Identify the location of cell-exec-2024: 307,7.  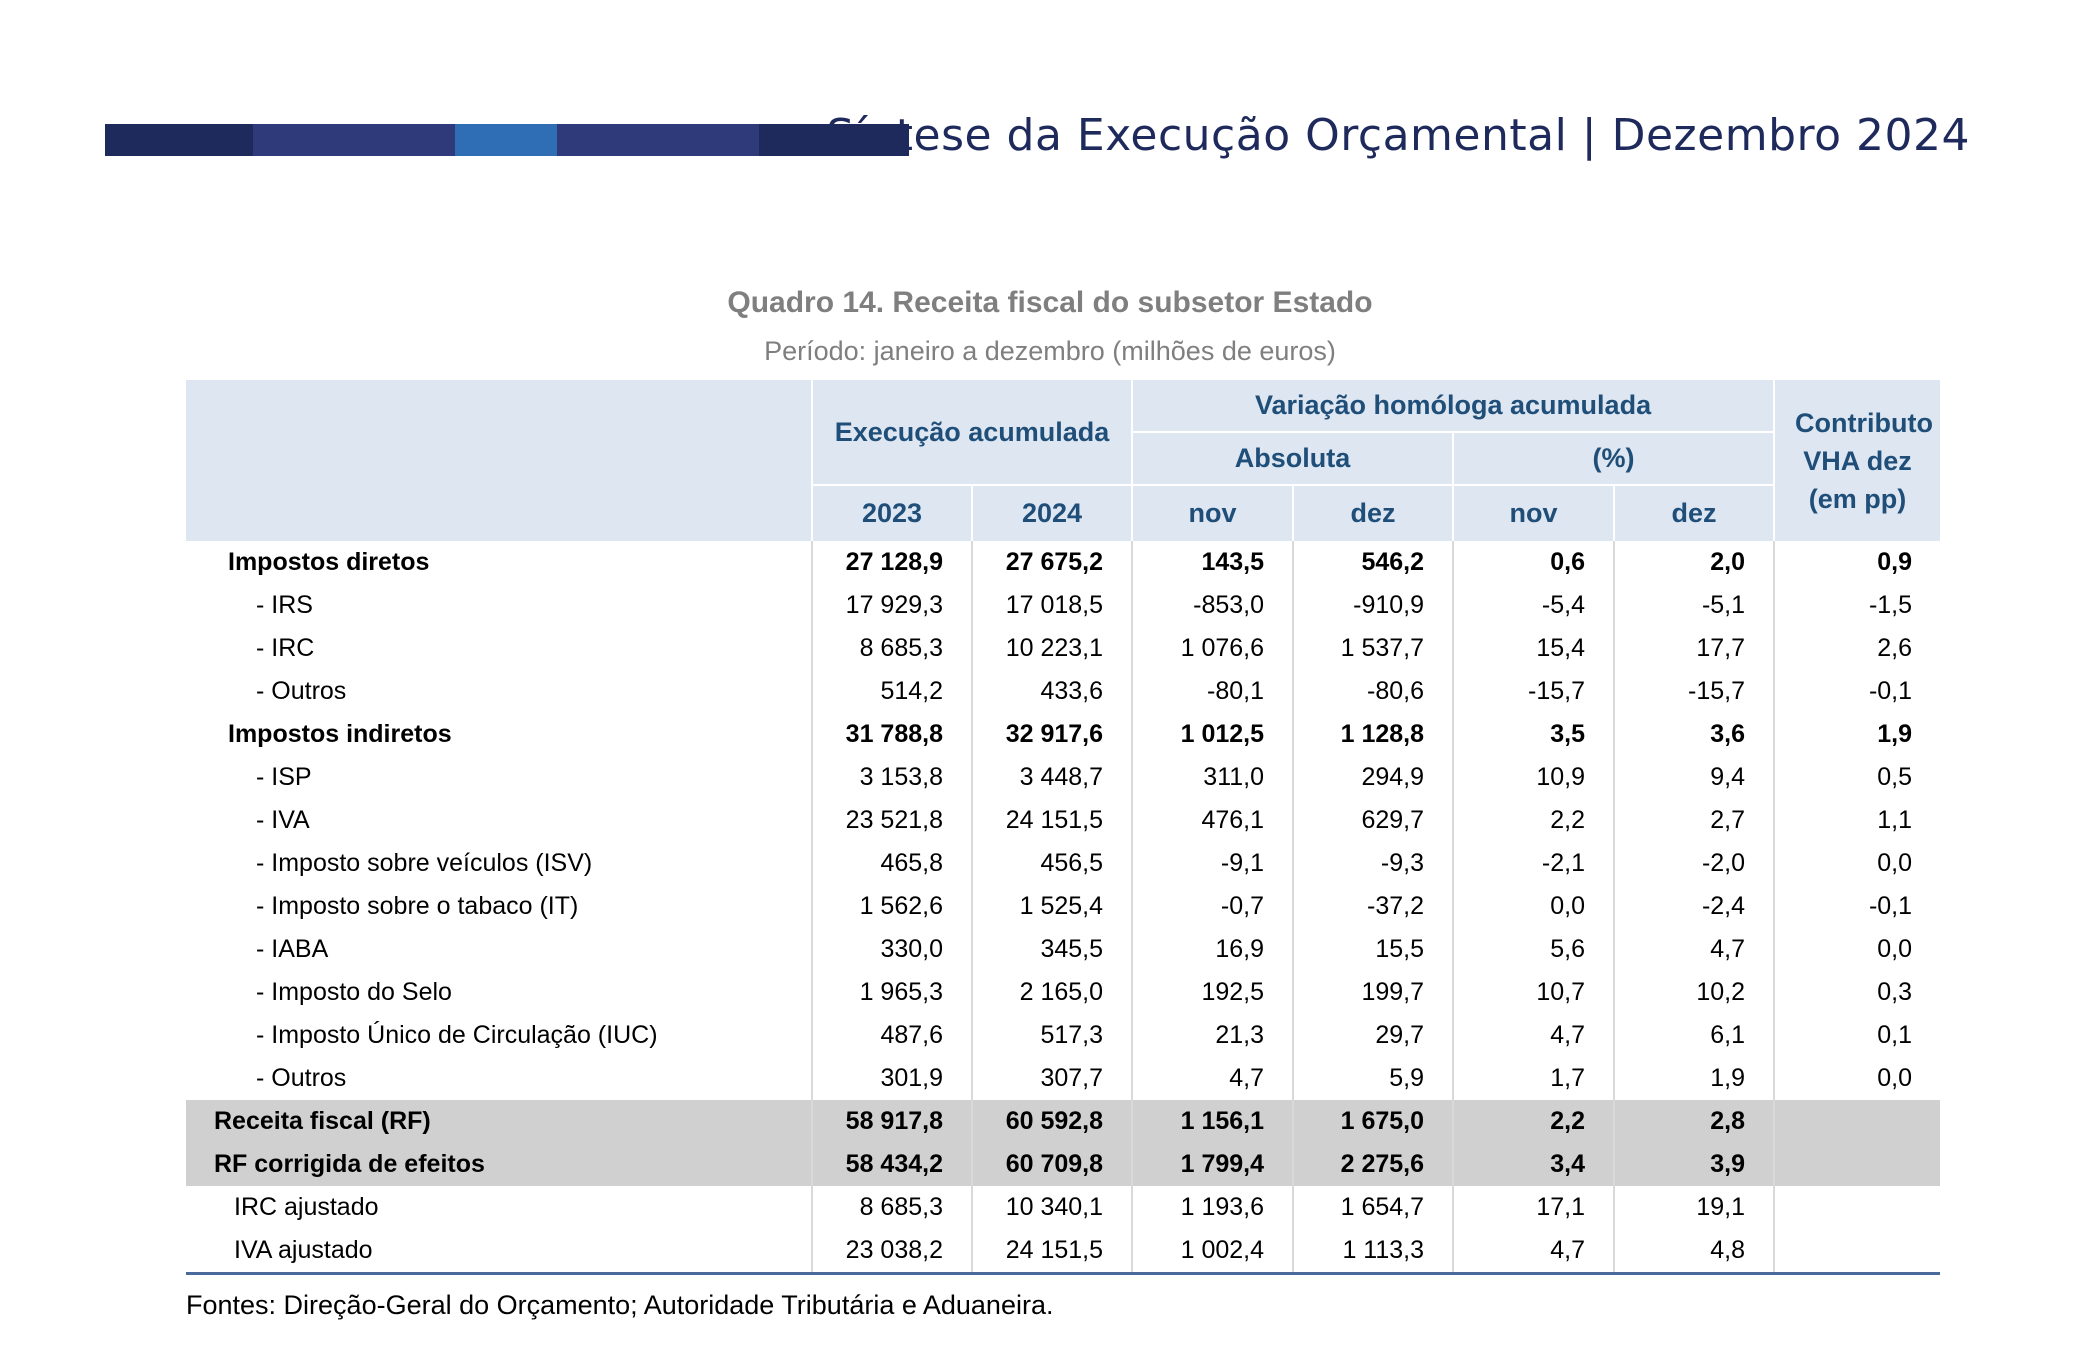
(1051, 1078).